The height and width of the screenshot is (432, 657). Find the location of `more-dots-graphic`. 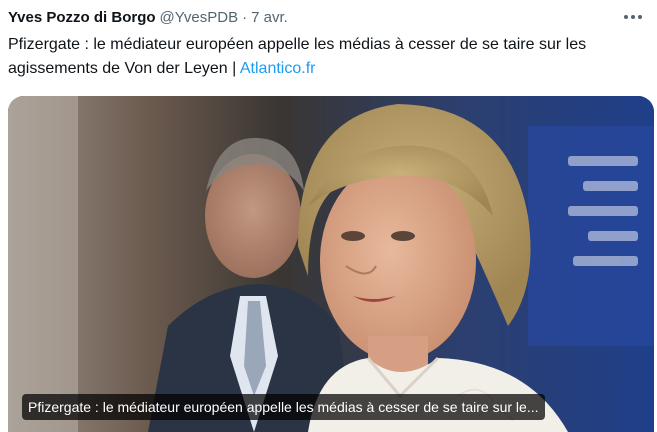

more-dots-graphic is located at coordinates (633, 17).